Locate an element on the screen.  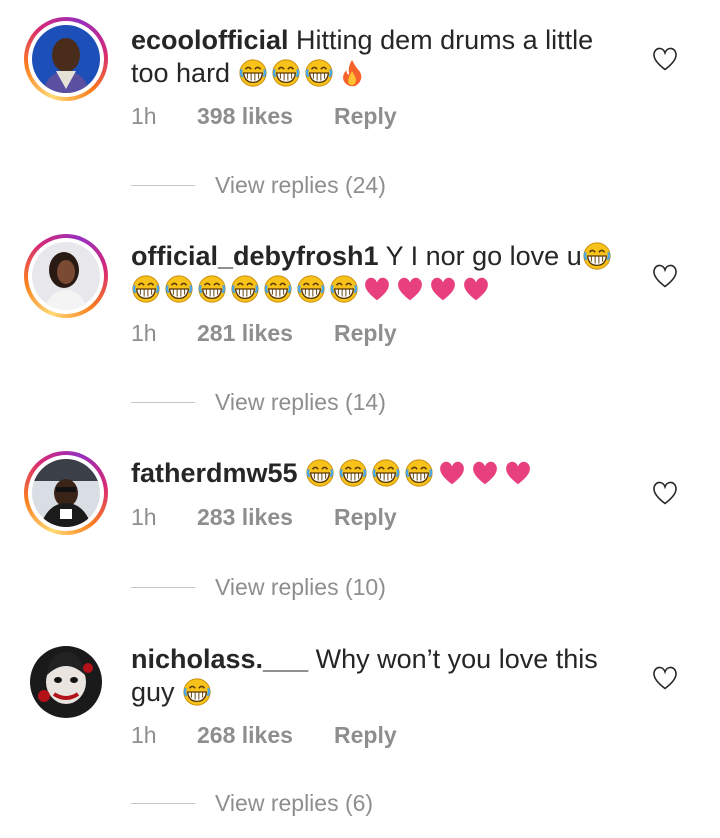
comment-meta: 1h 268 likes Reply is located at coordinates (281, 735).